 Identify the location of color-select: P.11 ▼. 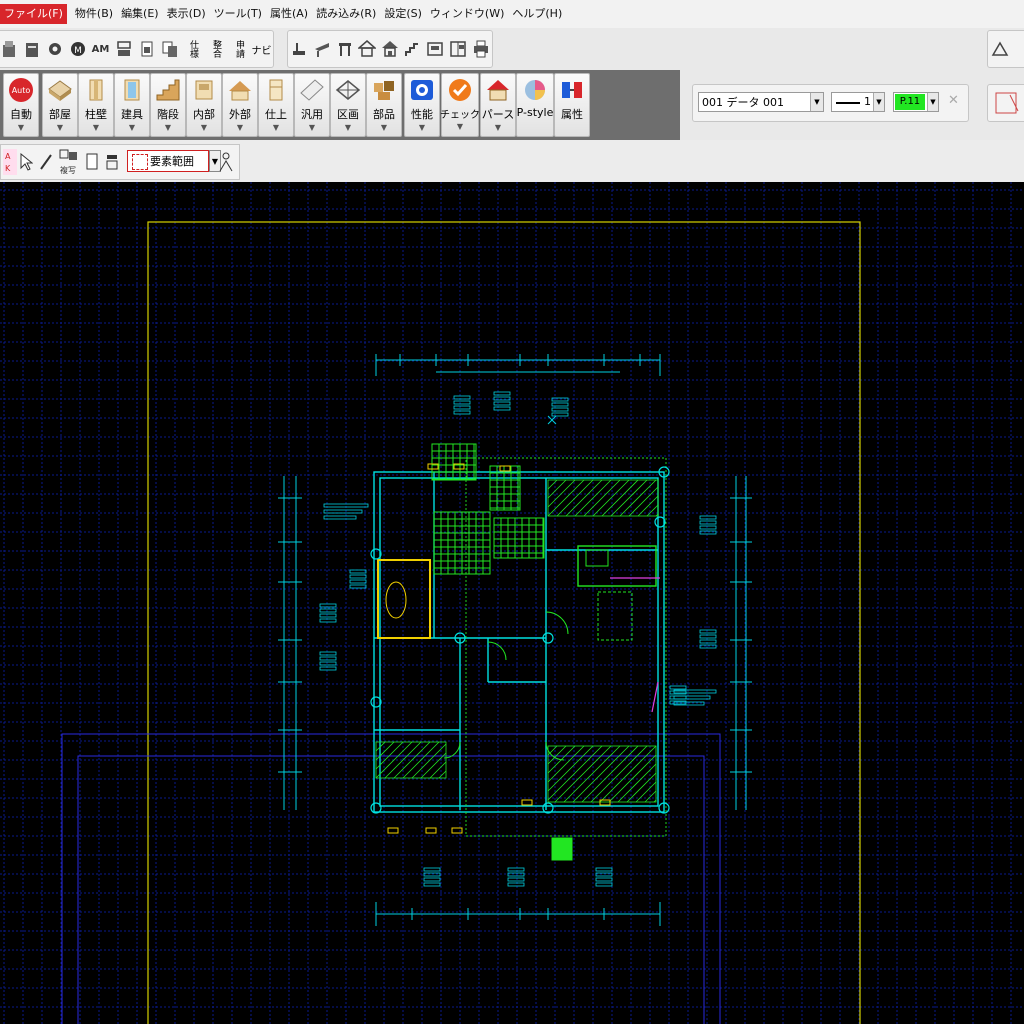
(916, 102).